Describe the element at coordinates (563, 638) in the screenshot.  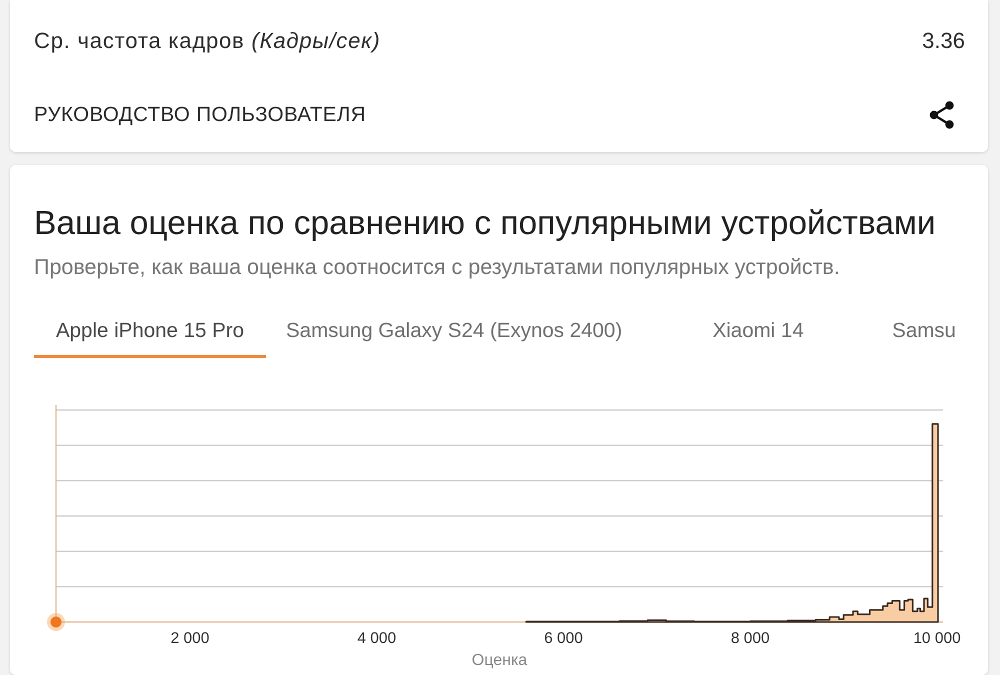
I see `x-tick-label: 6 000` at that location.